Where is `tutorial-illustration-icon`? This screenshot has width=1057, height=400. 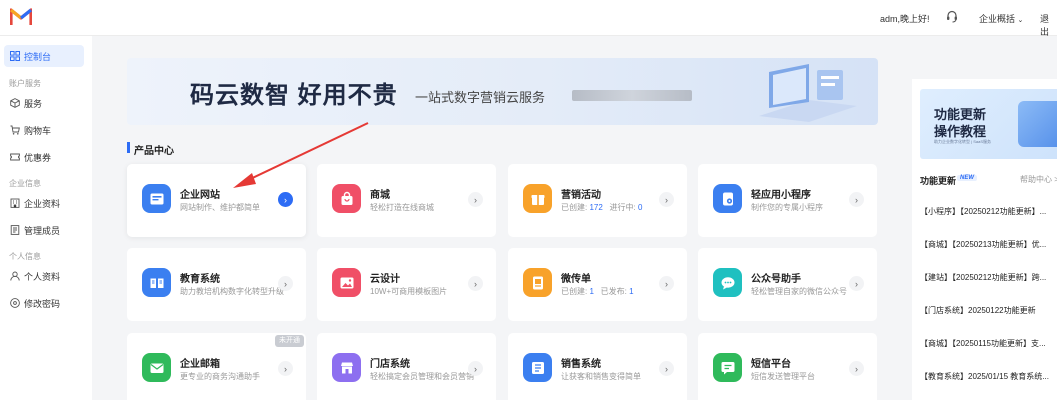 tutorial-illustration-icon is located at coordinates (1037, 124).